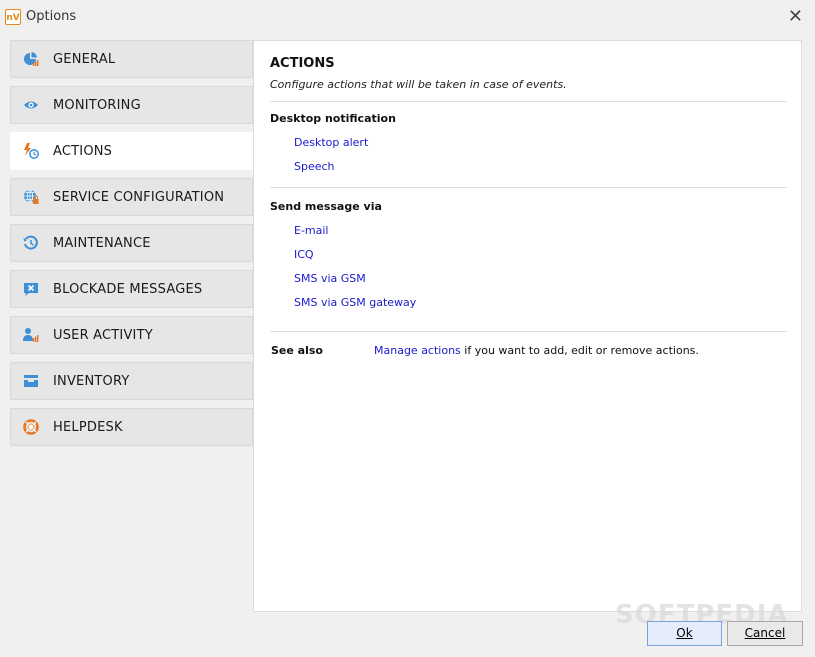  I want to click on app-logo-icon: nV, so click(13, 17).